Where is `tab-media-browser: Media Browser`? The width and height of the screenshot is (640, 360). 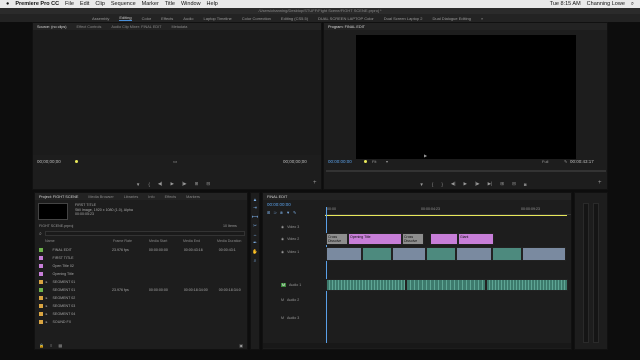 tab-media-browser: Media Browser is located at coordinates (100, 197).